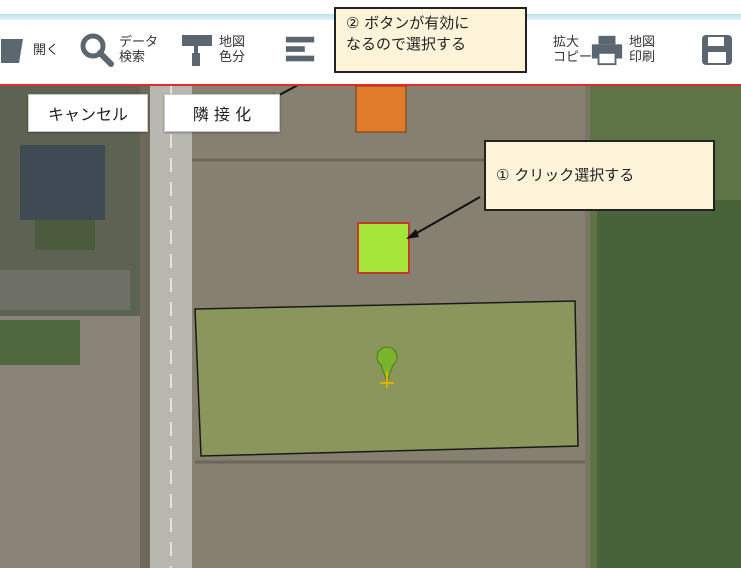 The width and height of the screenshot is (741, 568). What do you see at coordinates (222, 113) in the screenshot?
I see `adjacent-button: 隣 接 化` at bounding box center [222, 113].